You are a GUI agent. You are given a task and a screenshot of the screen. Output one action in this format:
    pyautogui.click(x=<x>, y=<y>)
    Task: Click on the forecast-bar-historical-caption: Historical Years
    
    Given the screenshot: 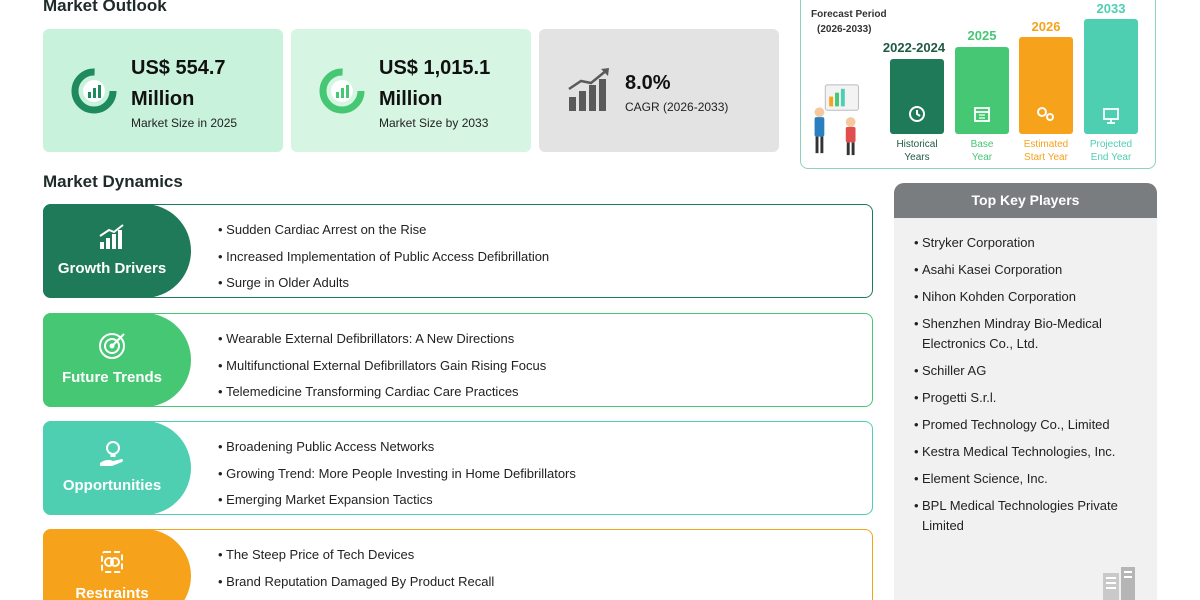 What is the action you would take?
    pyautogui.click(x=917, y=151)
    